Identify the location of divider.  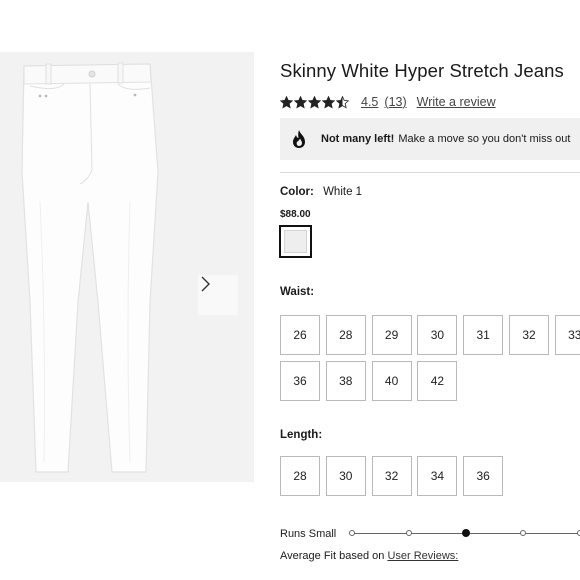
(430, 172).